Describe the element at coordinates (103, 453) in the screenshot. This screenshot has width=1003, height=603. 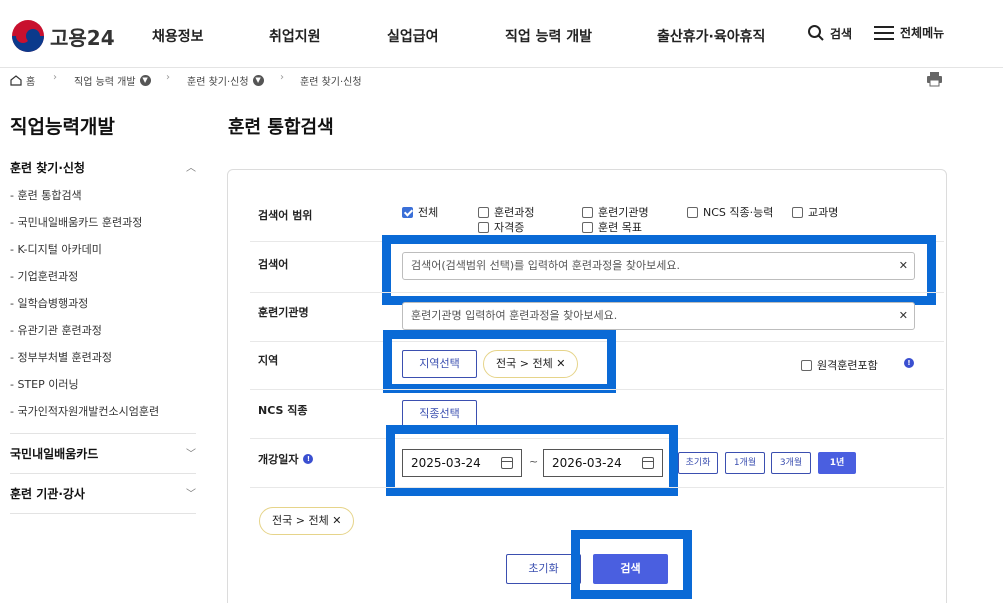
I see `sidebar-group-national-card: 국민내일배움카드 ﹀` at that location.